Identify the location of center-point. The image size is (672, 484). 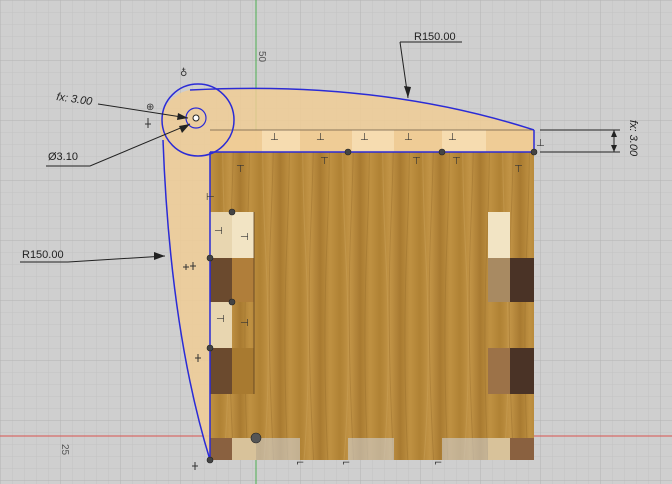
(196, 118).